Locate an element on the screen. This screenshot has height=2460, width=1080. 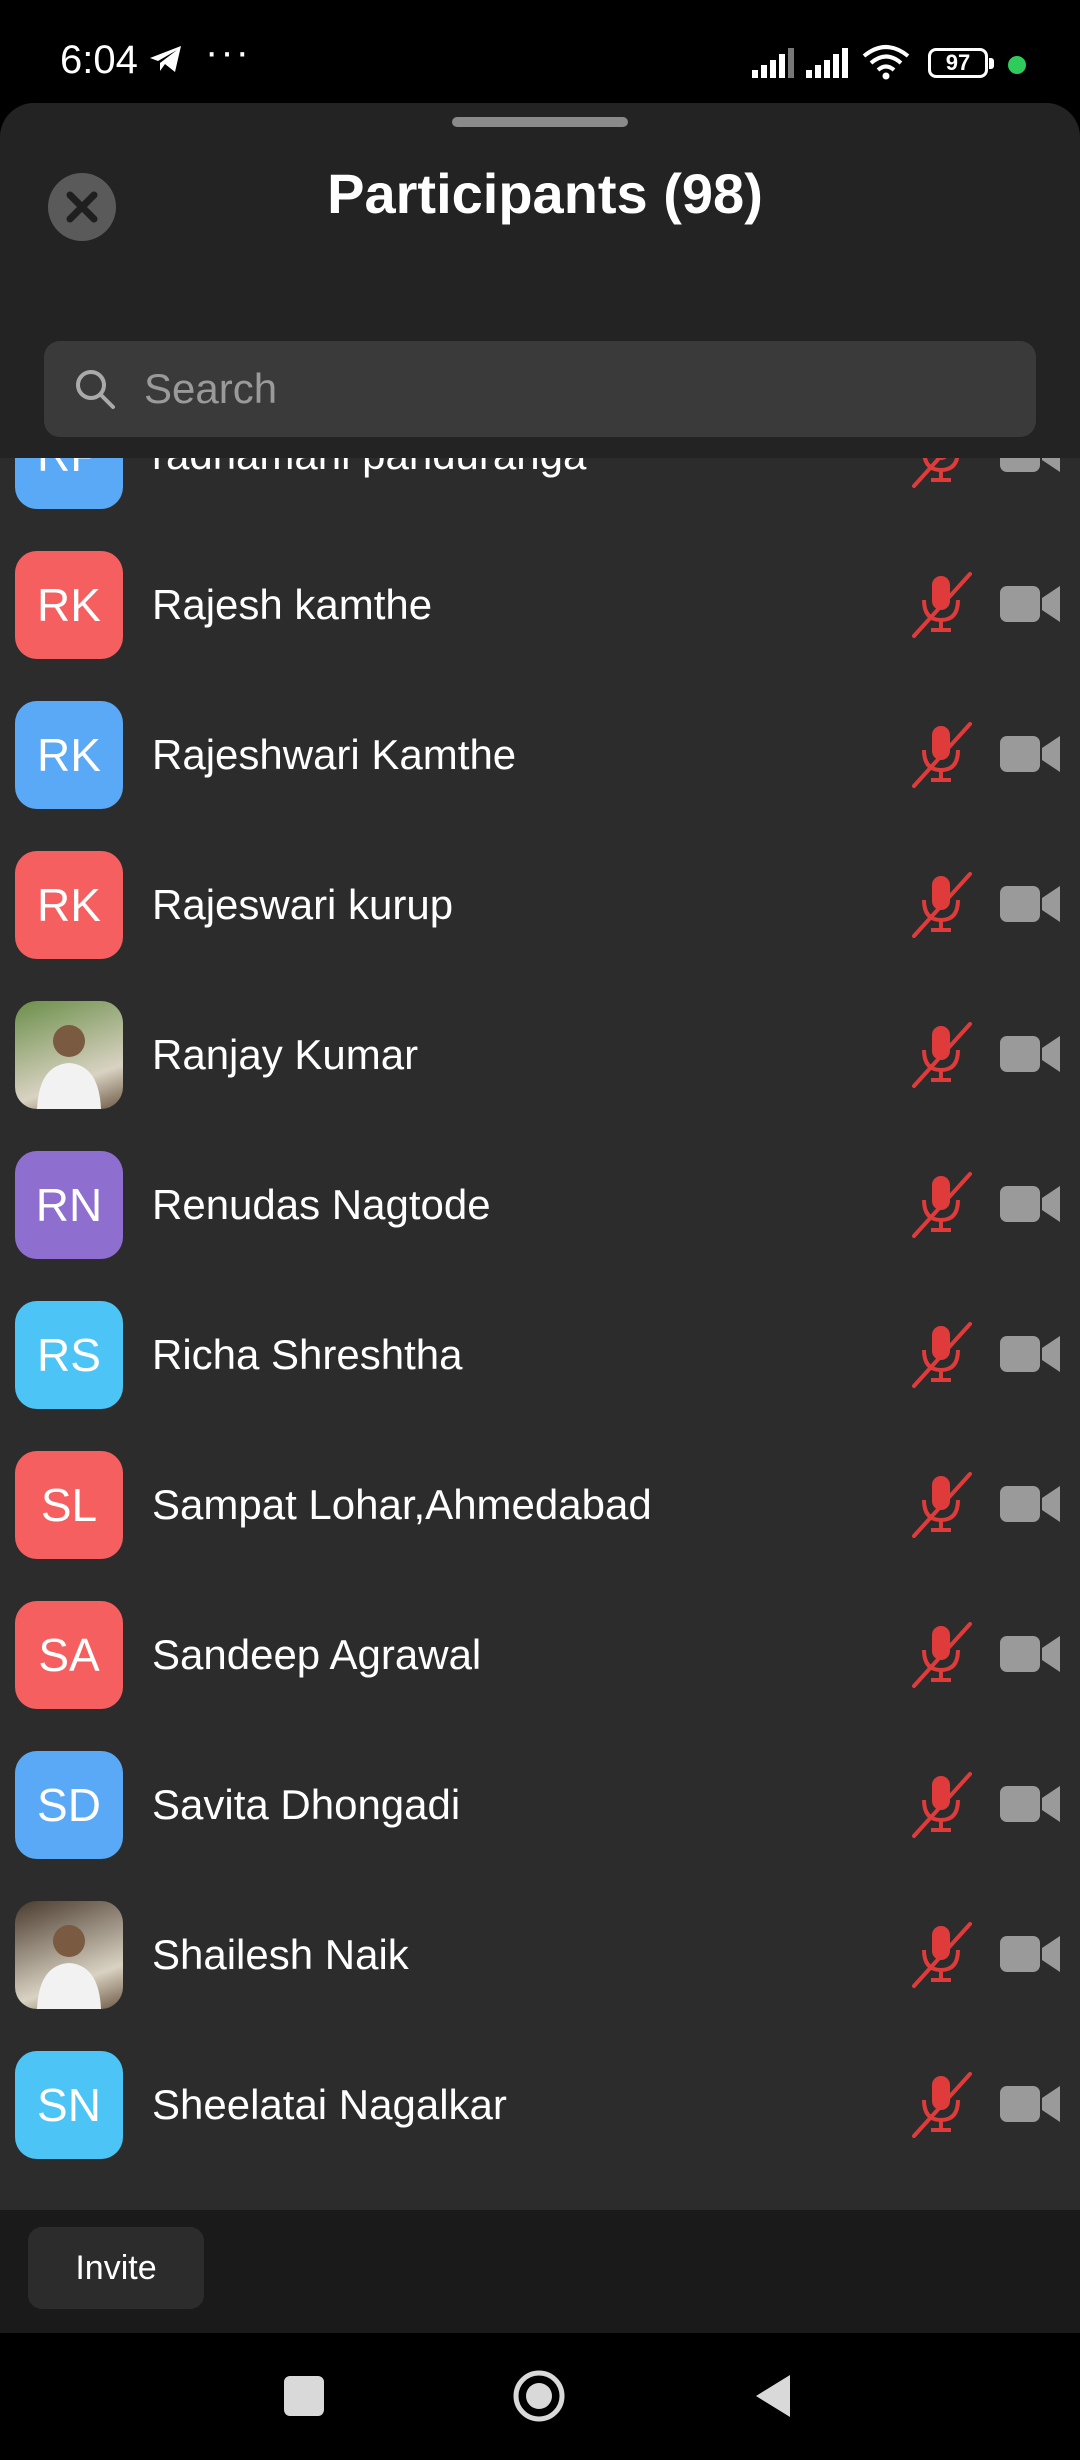
participant-row: RK Rajeswari kurup is located at coordinates (540, 905).